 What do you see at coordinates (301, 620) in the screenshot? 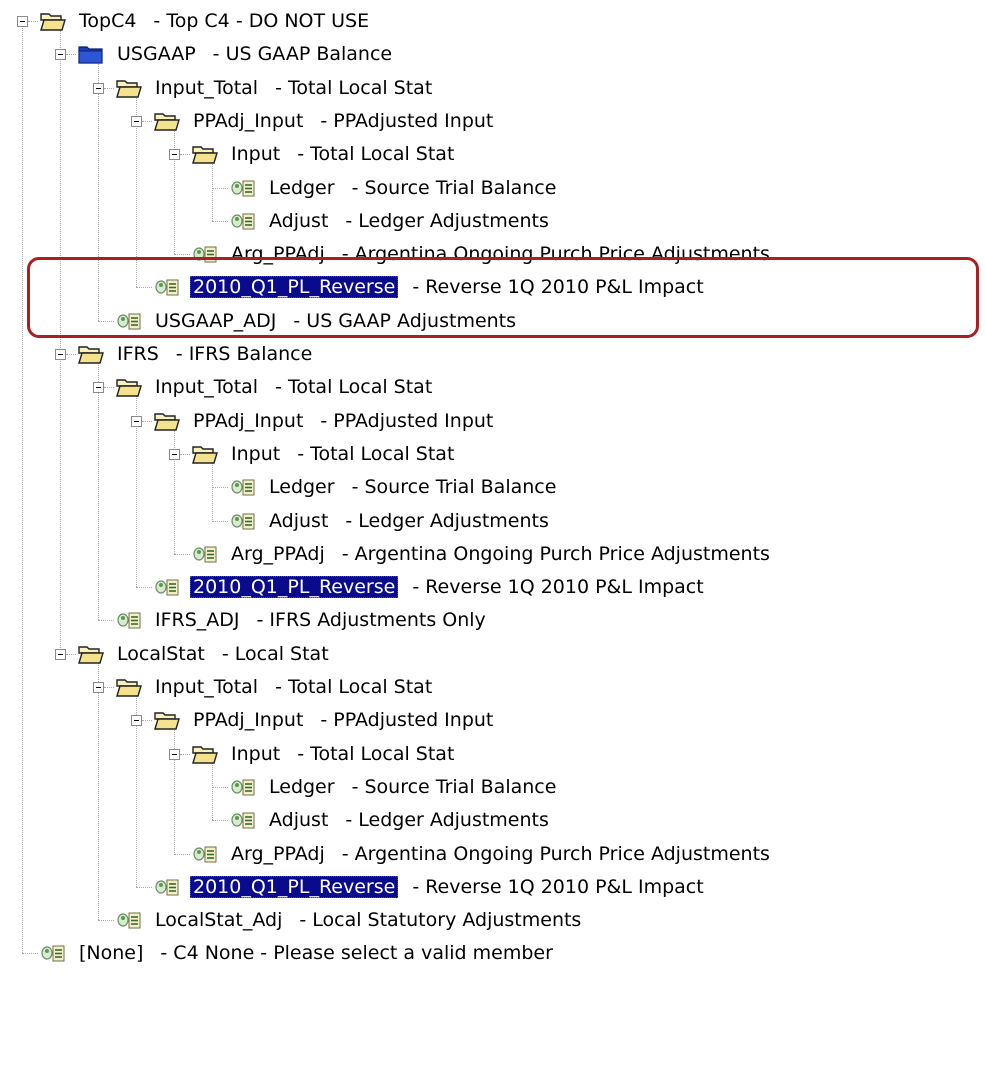
I see `tree-node: IFRS_ADJ - IFRS Adjustments Only` at bounding box center [301, 620].